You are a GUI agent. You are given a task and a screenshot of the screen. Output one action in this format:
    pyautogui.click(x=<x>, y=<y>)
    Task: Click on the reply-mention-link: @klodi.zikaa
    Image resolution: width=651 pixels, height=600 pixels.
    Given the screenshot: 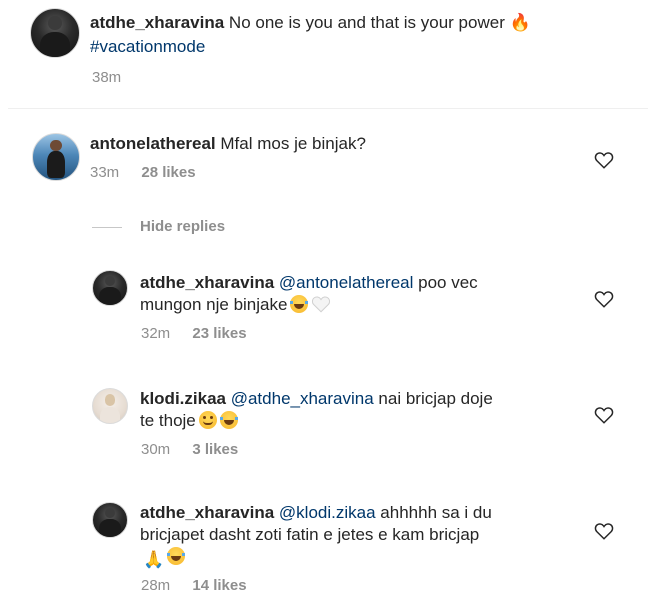 What is the action you would take?
    pyautogui.click(x=327, y=512)
    